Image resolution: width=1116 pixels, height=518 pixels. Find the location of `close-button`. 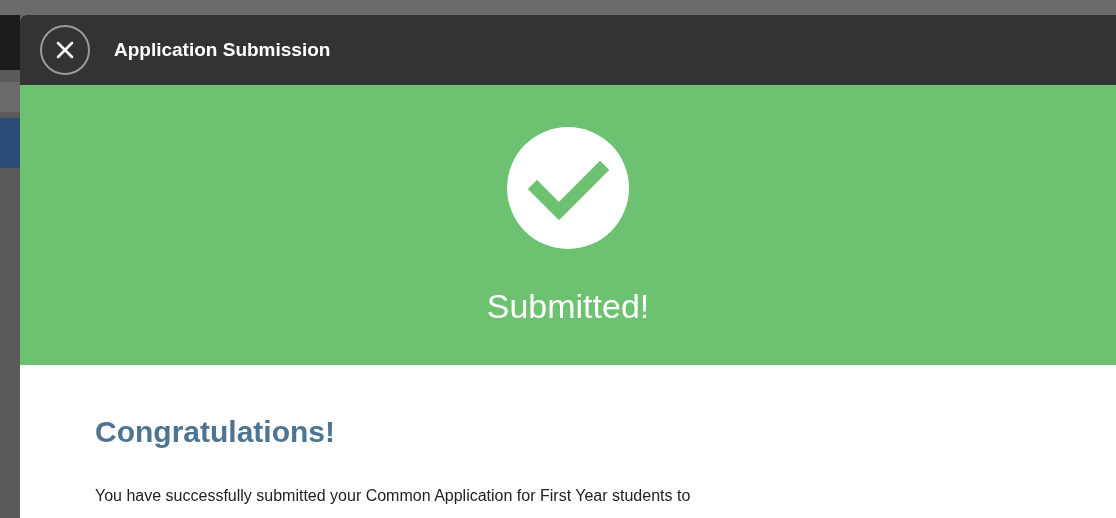

close-button is located at coordinates (65, 50).